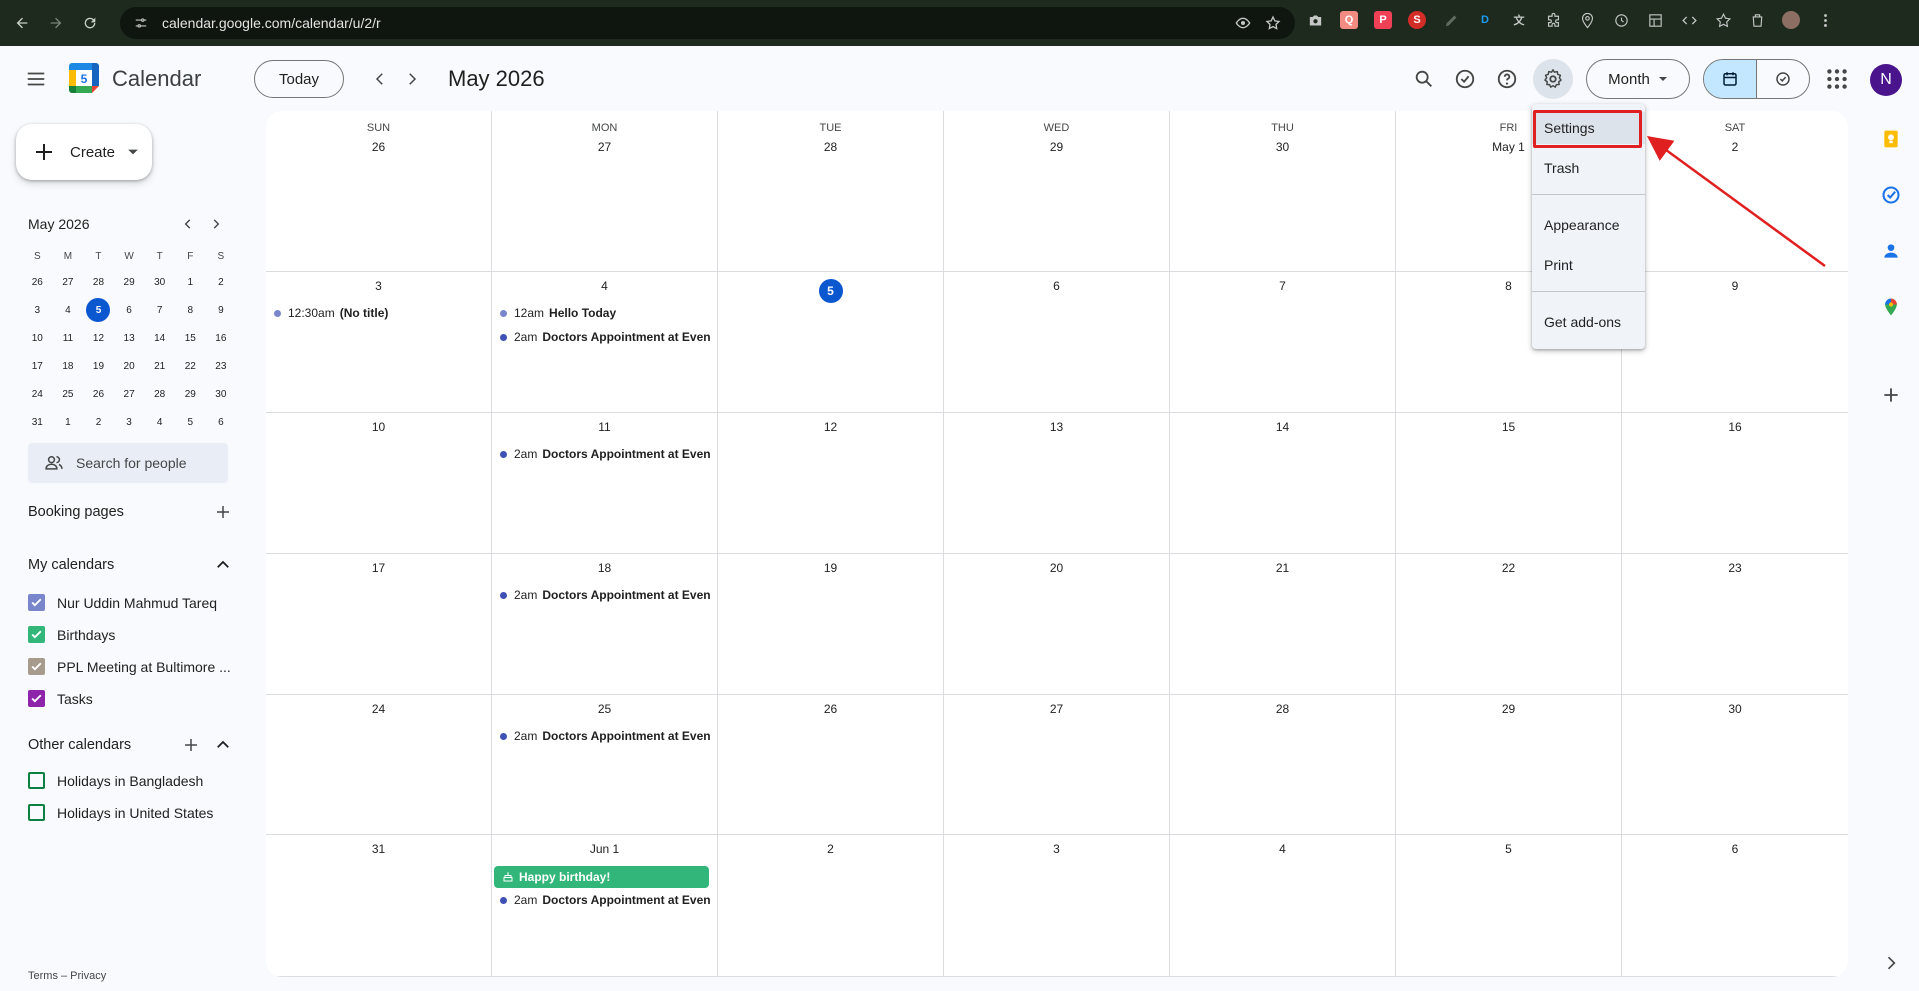  What do you see at coordinates (1509, 764) in the screenshot?
I see `day-cell: 29` at bounding box center [1509, 764].